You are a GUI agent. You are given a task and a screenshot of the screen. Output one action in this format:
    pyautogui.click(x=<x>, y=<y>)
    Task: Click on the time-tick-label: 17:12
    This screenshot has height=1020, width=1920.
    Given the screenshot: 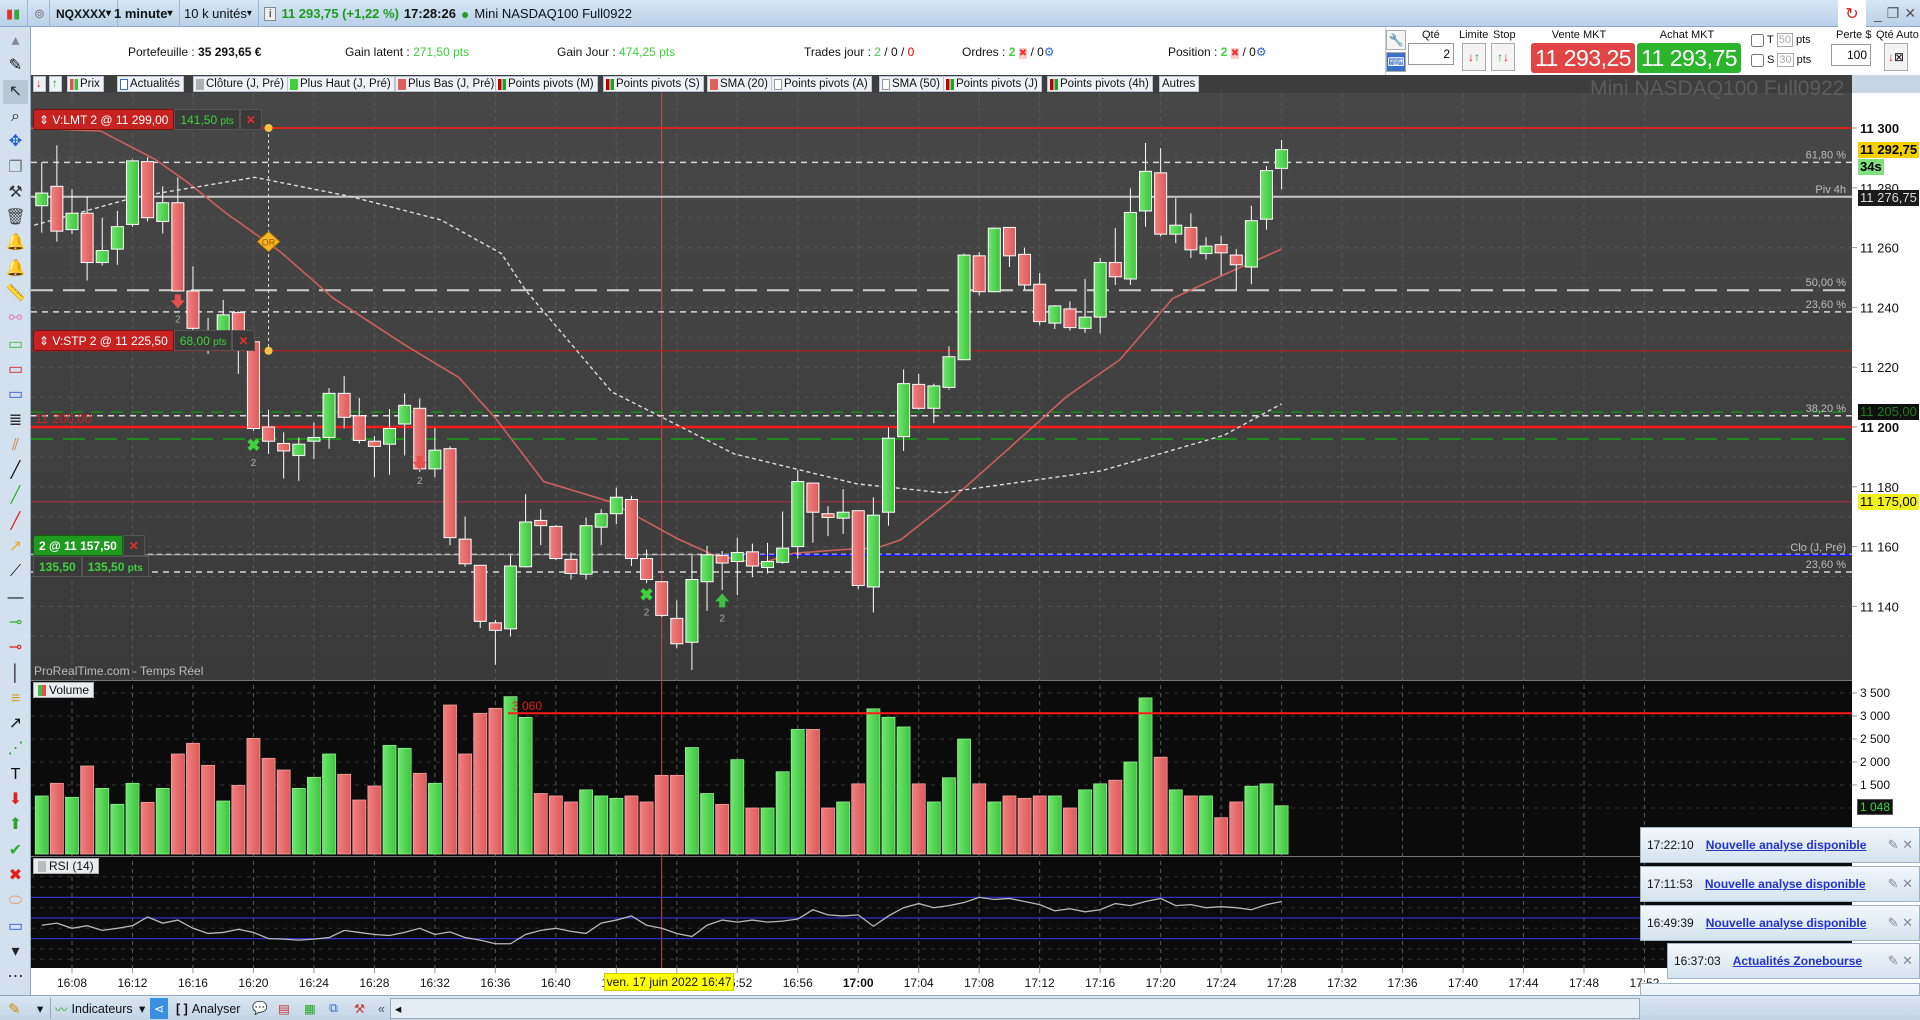 What is the action you would take?
    pyautogui.click(x=1040, y=983)
    